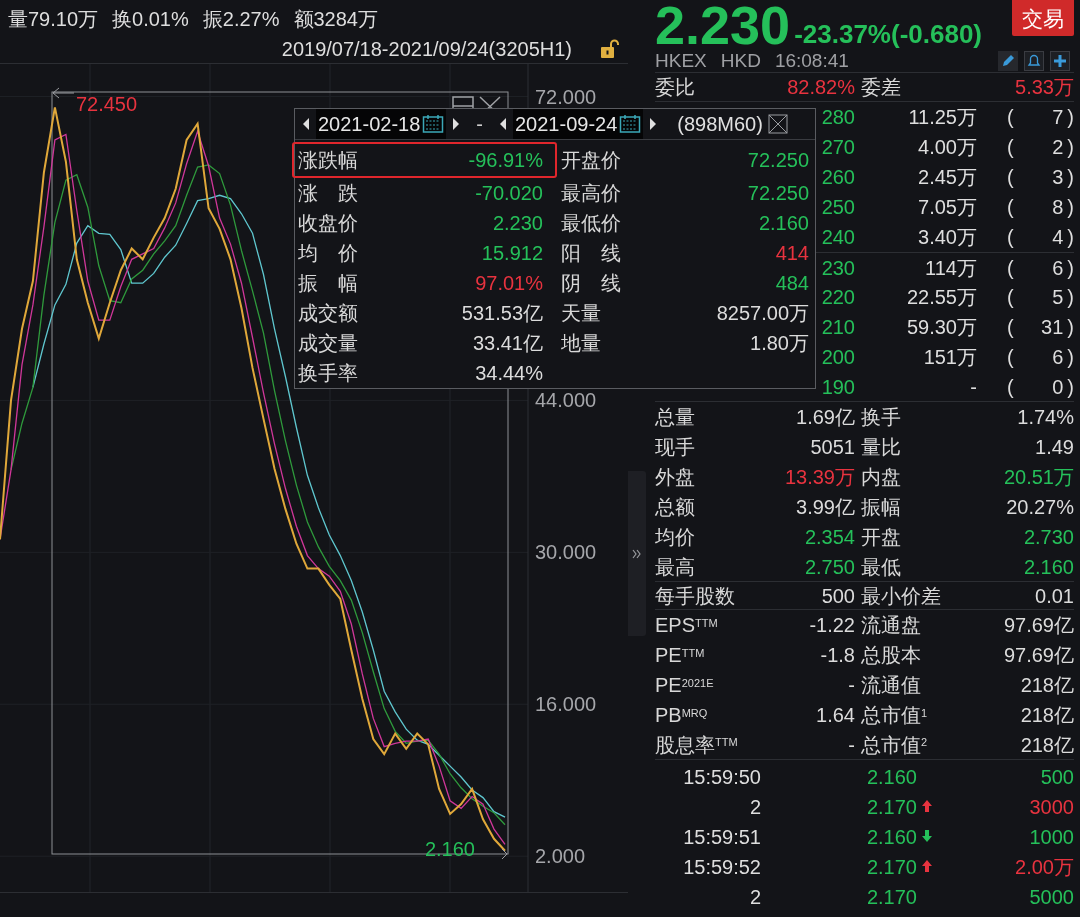 The width and height of the screenshot is (1080, 917). I want to click on order-price: 190, so click(838, 387).